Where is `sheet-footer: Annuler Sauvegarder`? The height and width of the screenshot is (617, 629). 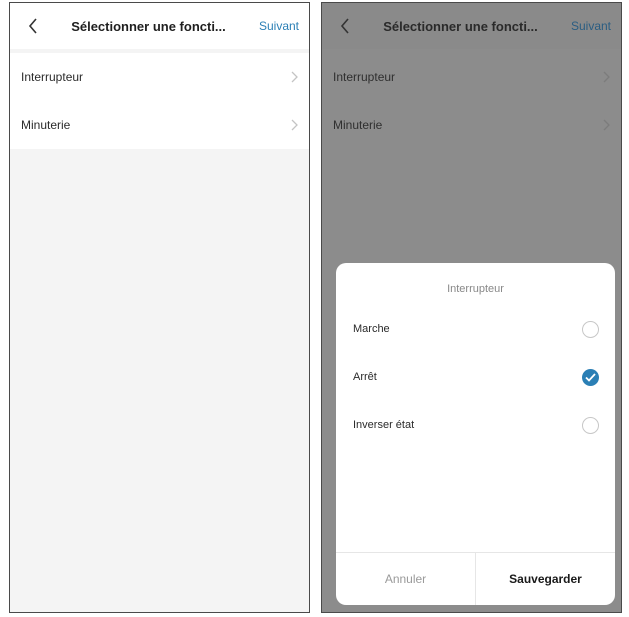 sheet-footer: Annuler Sauvegarder is located at coordinates (475, 578).